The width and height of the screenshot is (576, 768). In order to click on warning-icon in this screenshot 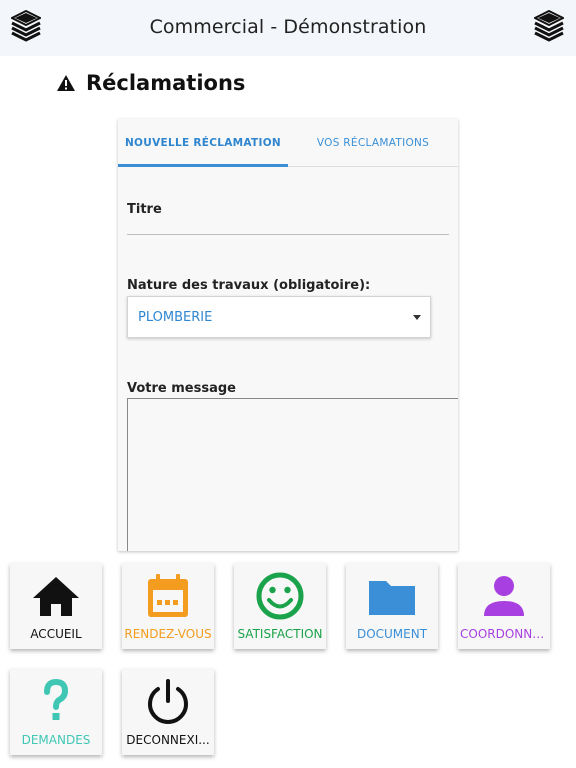, I will do `click(66, 83)`.